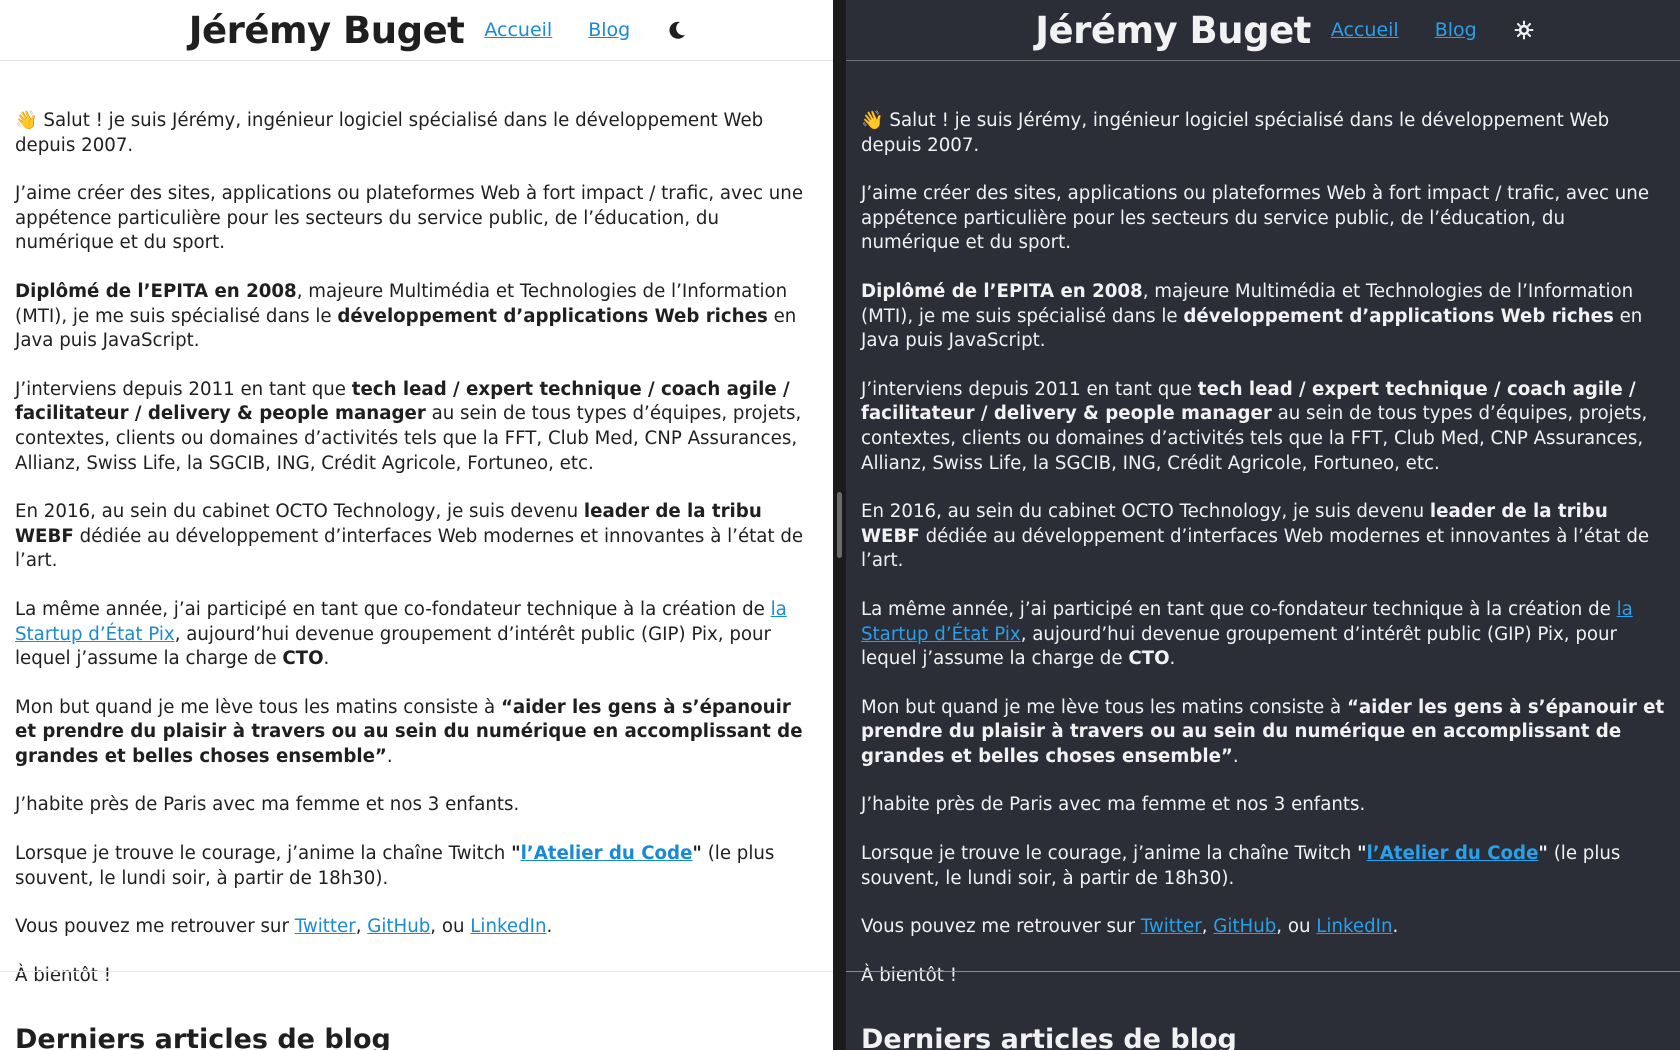 The width and height of the screenshot is (1680, 1050). I want to click on moon-icon, so click(677, 30).